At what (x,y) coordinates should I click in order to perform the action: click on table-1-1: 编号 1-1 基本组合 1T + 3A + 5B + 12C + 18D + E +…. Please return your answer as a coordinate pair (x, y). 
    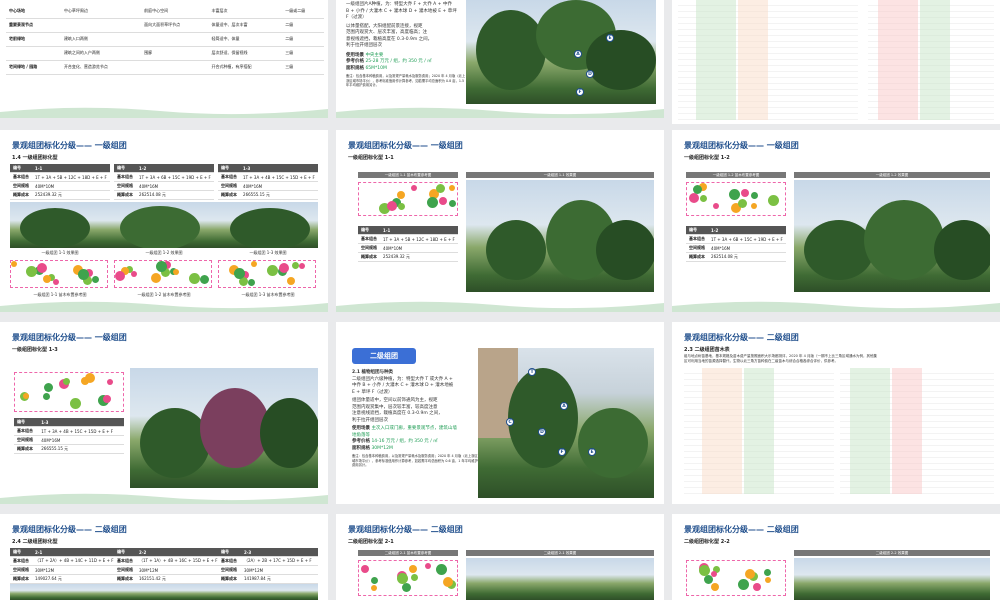
    Looking at the image, I should click on (408, 244).